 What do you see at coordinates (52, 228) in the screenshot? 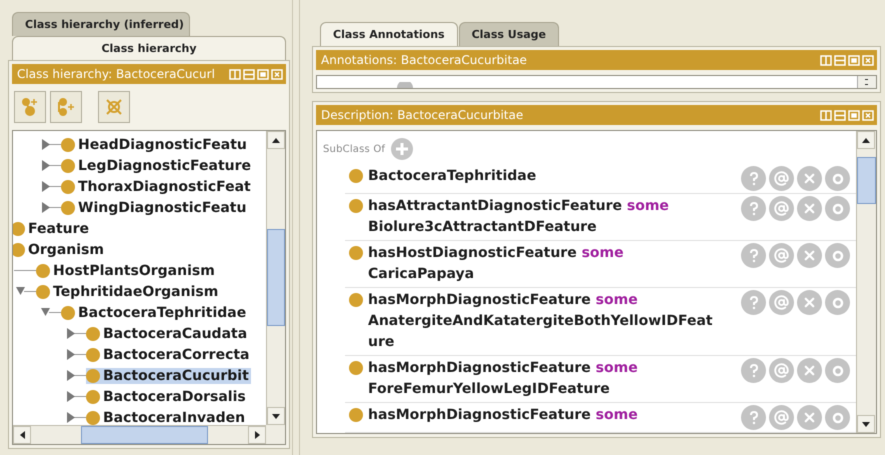
I see `tree-item: Feature` at bounding box center [52, 228].